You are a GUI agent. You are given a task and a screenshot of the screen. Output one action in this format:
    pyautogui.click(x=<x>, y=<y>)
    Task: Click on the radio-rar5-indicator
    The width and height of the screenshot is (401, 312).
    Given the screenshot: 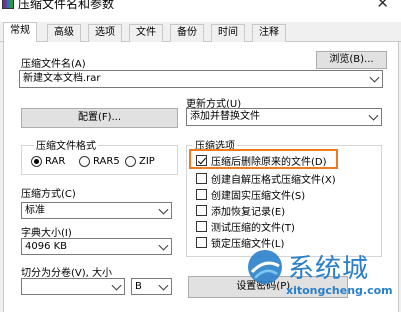 What is the action you would take?
    pyautogui.click(x=84, y=161)
    